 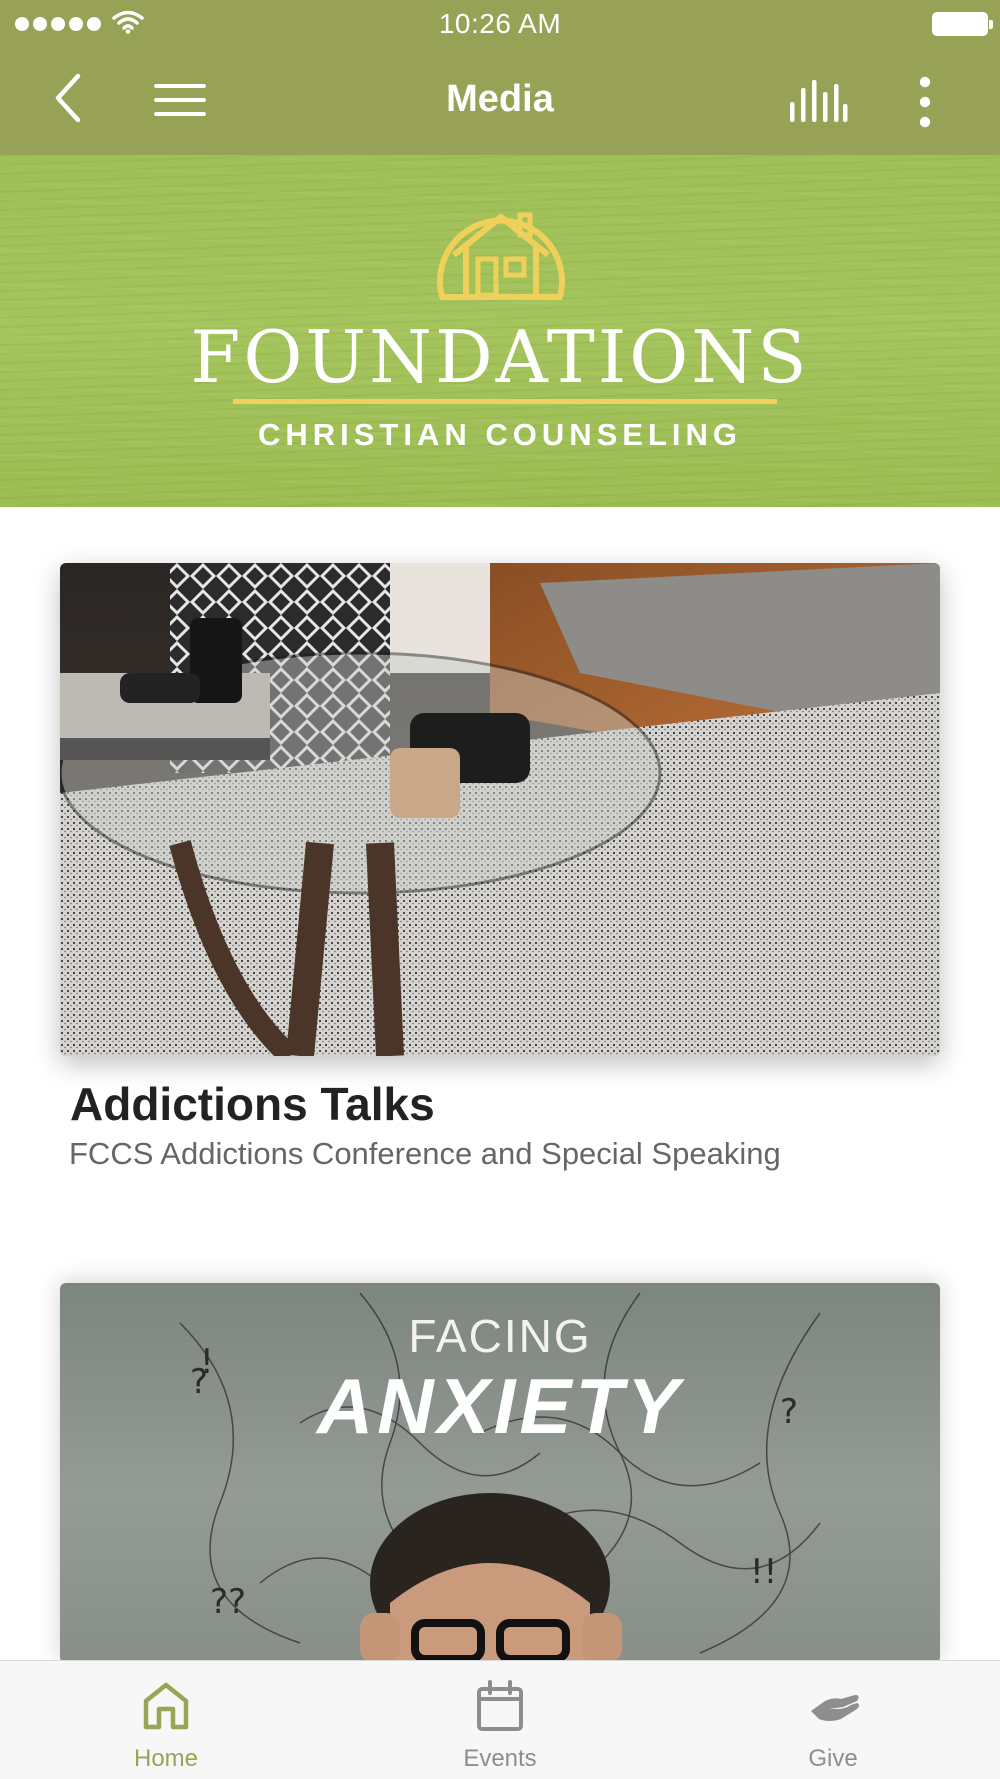 What do you see at coordinates (500, 1336) in the screenshot?
I see `image-caption-top: FACING` at bounding box center [500, 1336].